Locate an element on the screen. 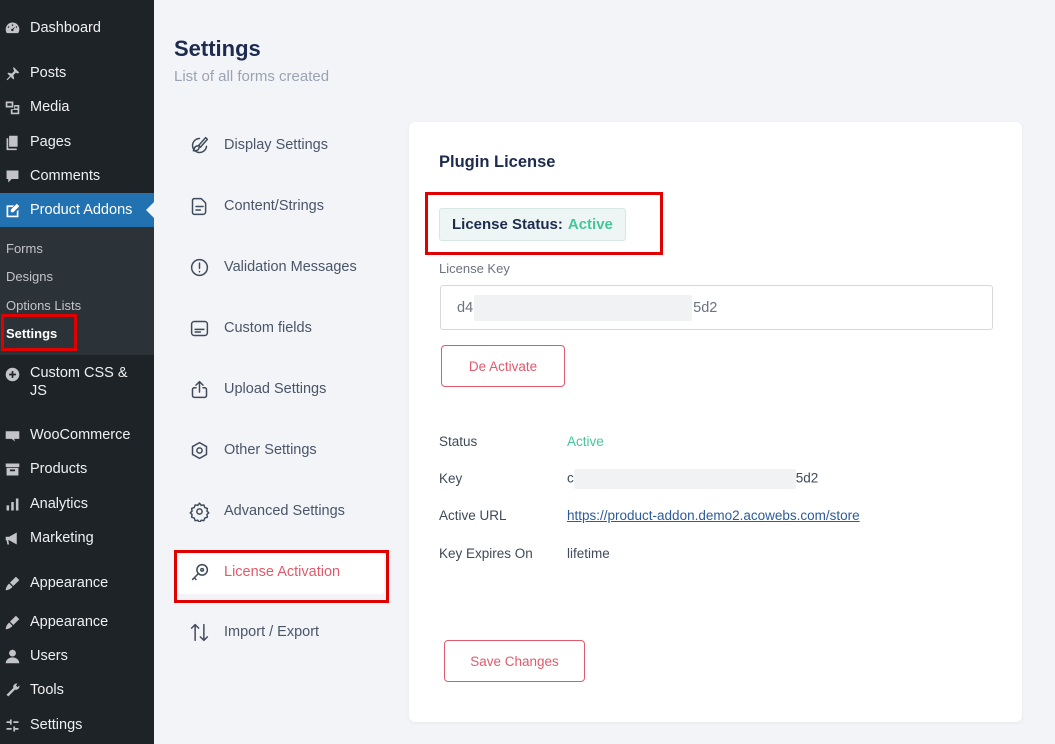 The height and width of the screenshot is (744, 1055). wp-submenu-designs: Designs is located at coordinates (29, 276).